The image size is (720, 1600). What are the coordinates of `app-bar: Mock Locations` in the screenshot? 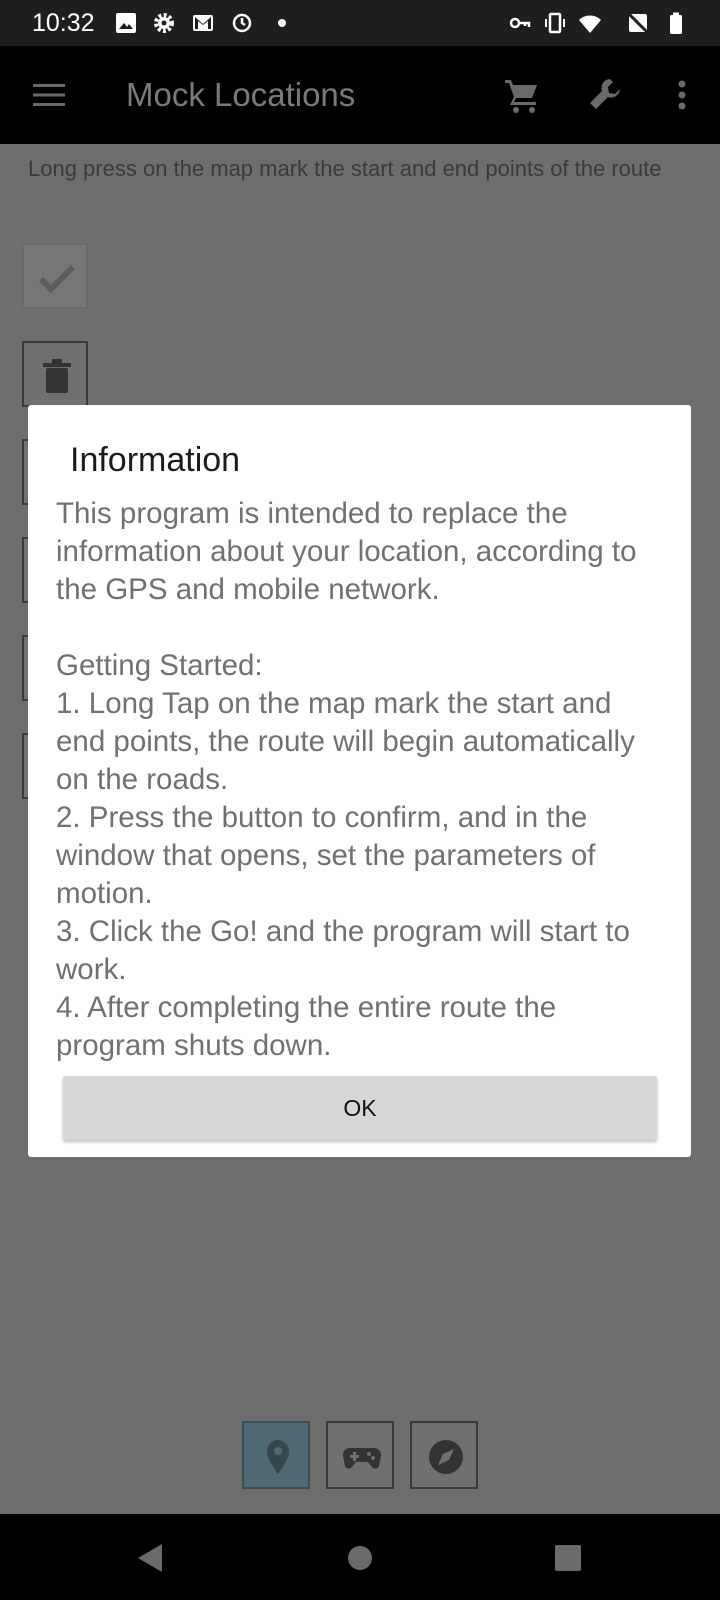 It's located at (360, 95).